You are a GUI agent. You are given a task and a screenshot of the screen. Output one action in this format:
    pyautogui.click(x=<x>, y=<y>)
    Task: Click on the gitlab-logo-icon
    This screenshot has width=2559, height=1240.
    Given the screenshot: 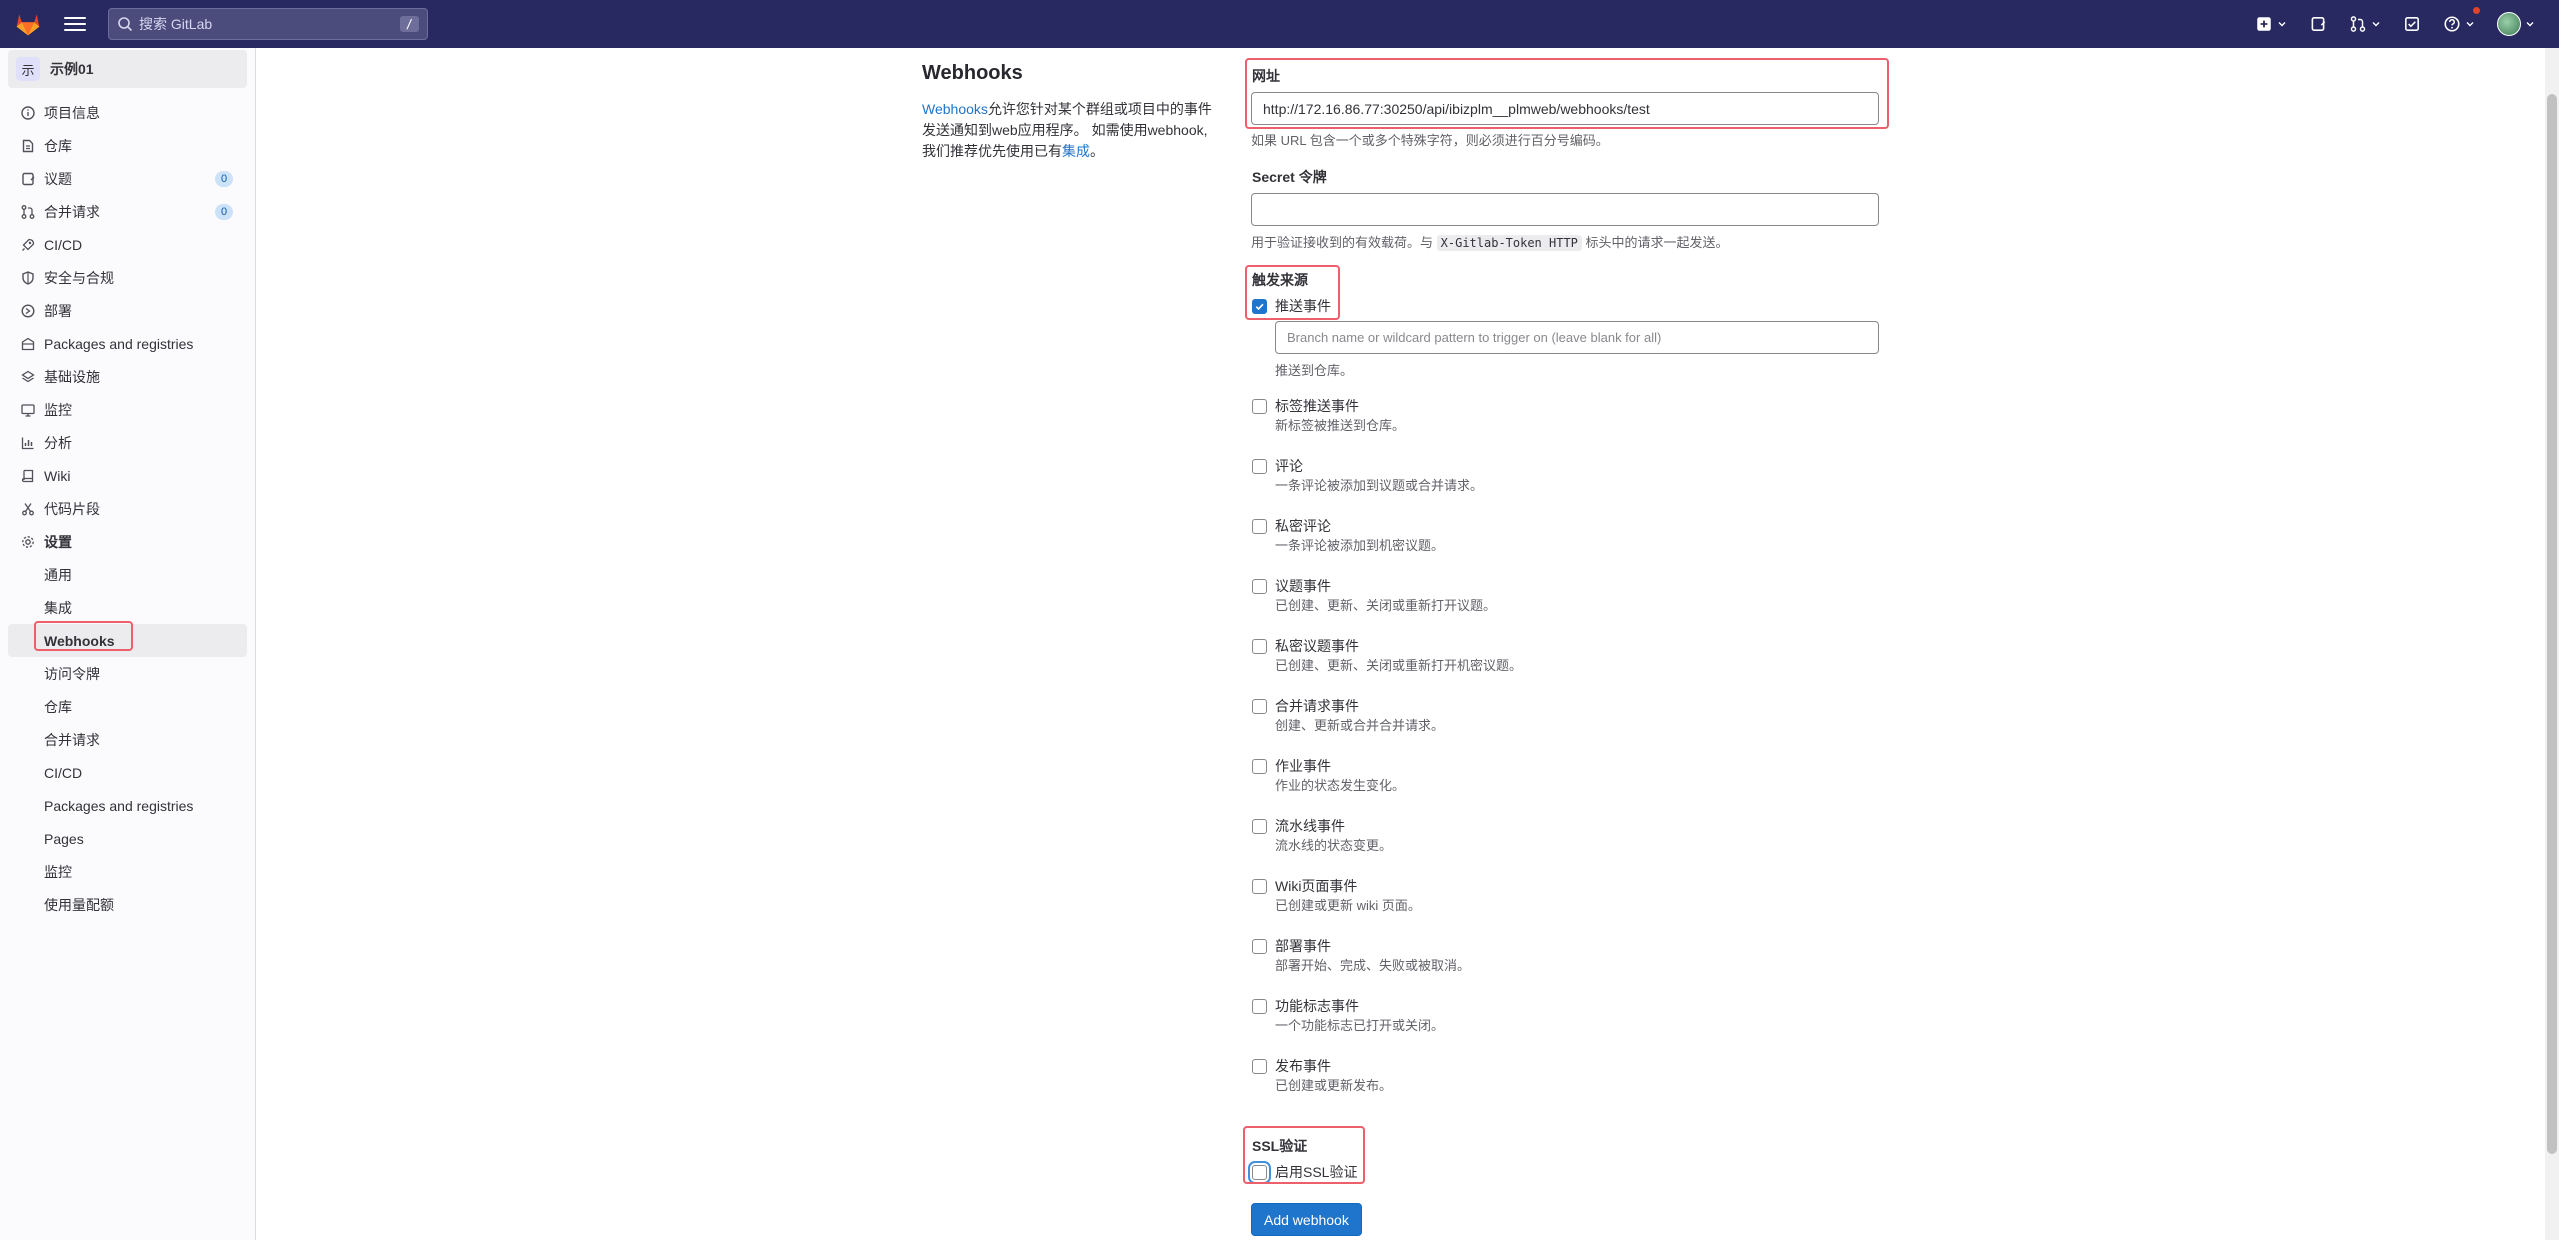 What is the action you would take?
    pyautogui.click(x=28, y=24)
    